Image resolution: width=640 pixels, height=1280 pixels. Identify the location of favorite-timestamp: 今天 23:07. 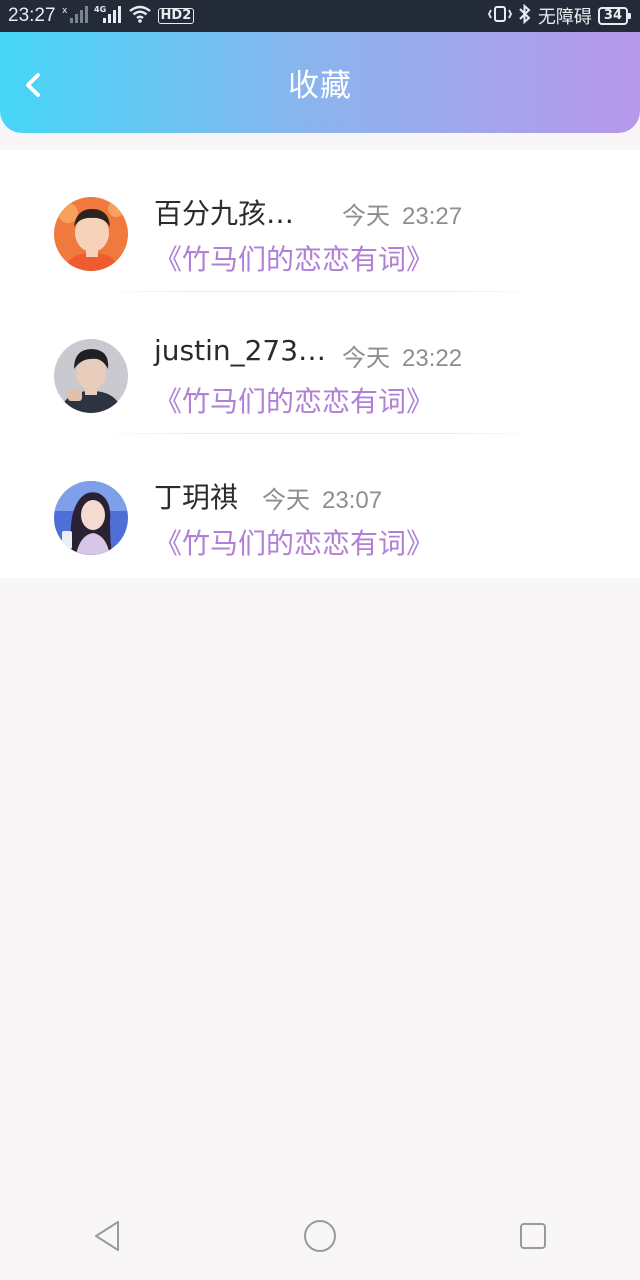
(322, 500).